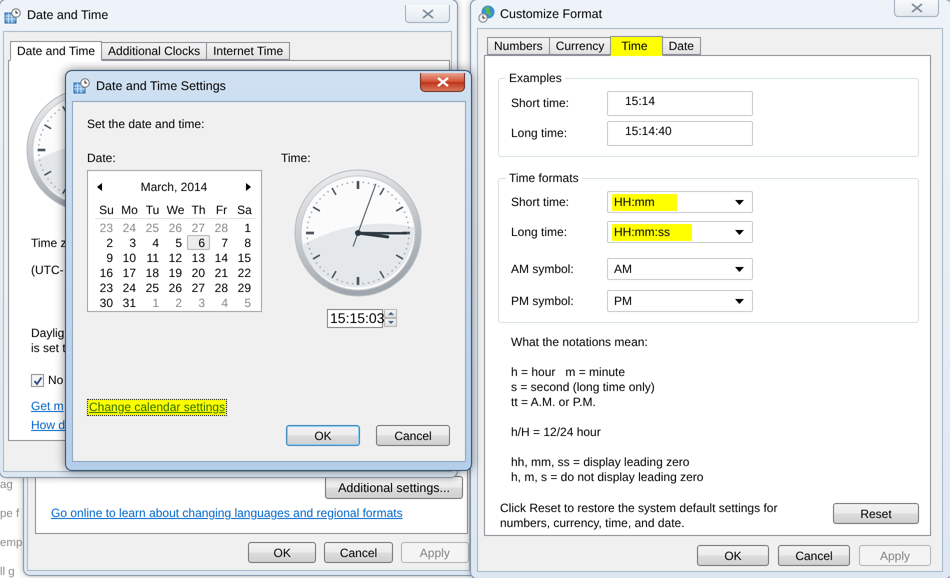 Image resolution: width=950 pixels, height=578 pixels. I want to click on calendar-day: 1, so click(244, 227).